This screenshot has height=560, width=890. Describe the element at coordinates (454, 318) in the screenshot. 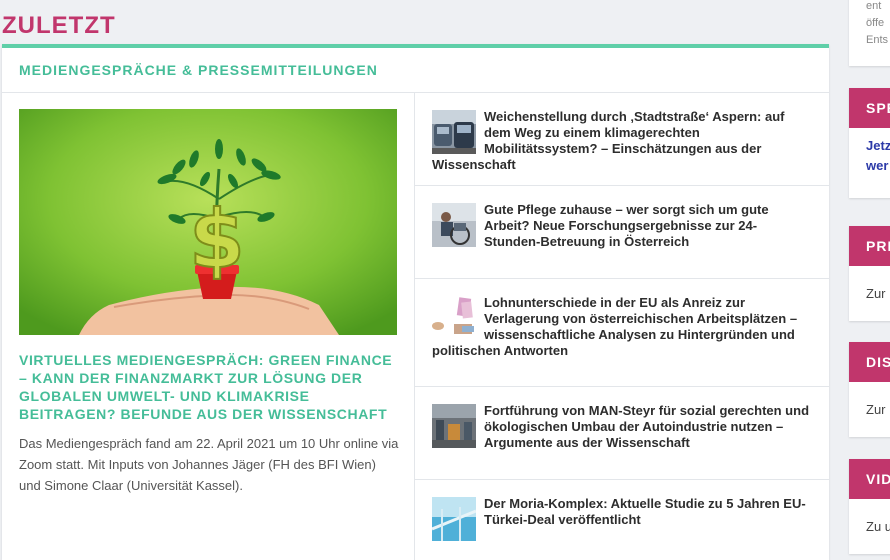

I see `euro-banknotes-thumbnail` at that location.